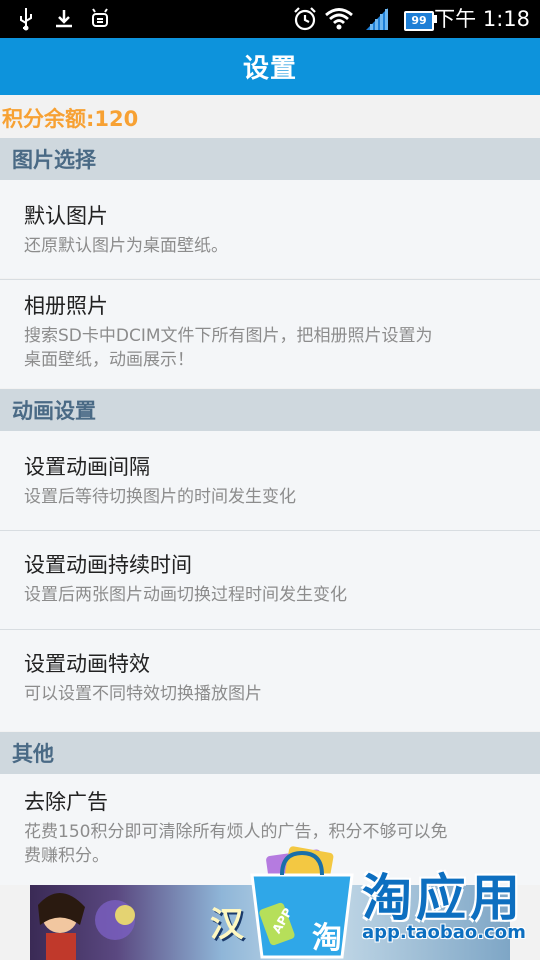 The height and width of the screenshot is (960, 540). Describe the element at coordinates (270, 410) in the screenshot. I see `section-header-animation-settings: 动画设置` at that location.